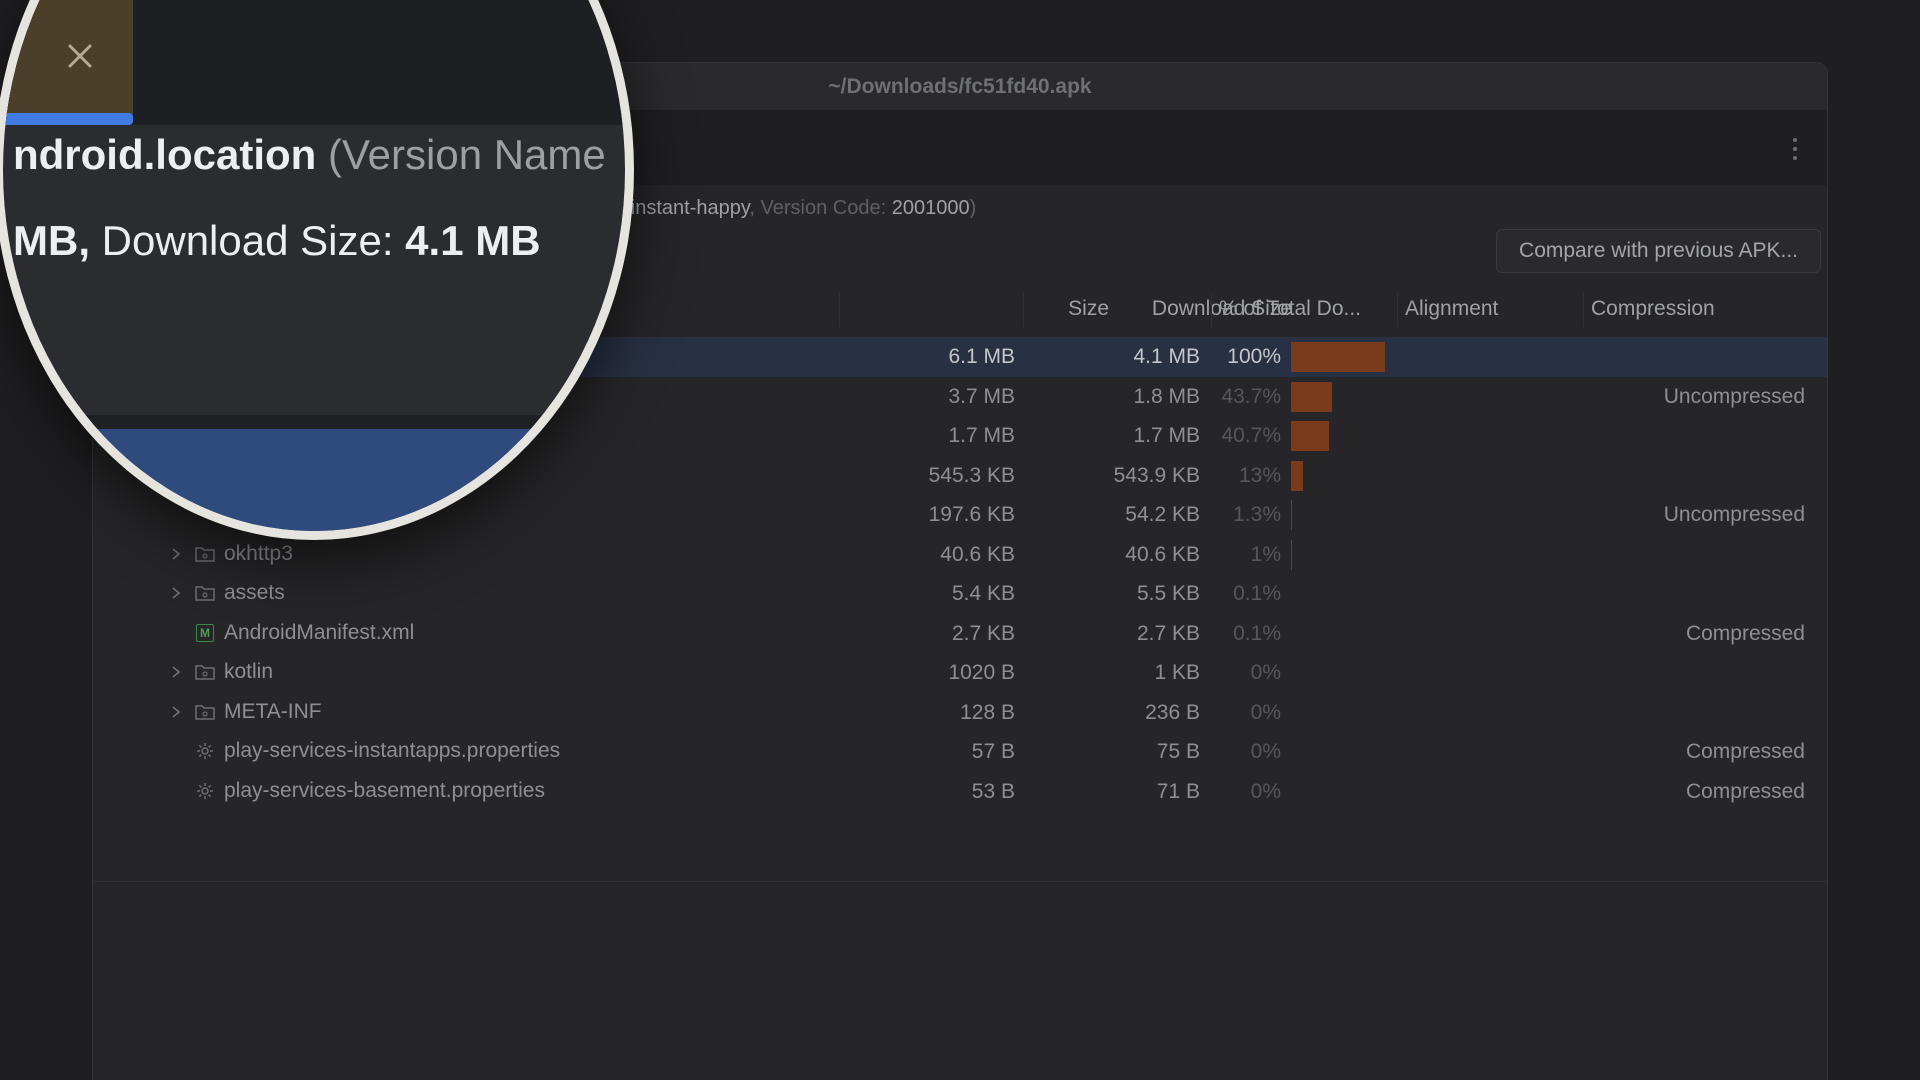  What do you see at coordinates (1088, 309) in the screenshot?
I see `column-size: Size` at bounding box center [1088, 309].